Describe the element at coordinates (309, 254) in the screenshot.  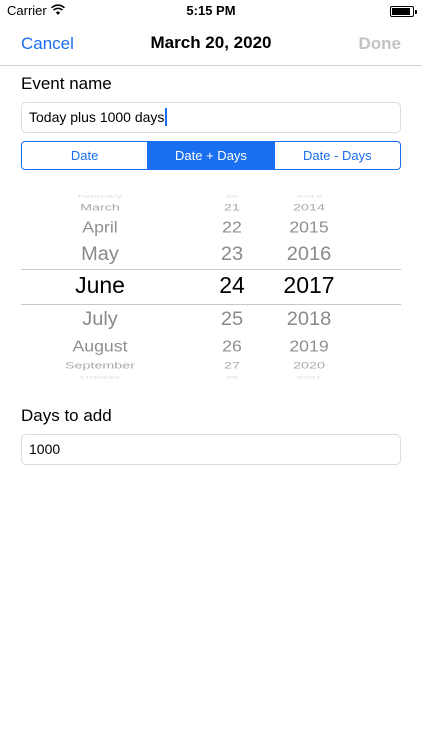
I see `picker-year: 2016` at that location.